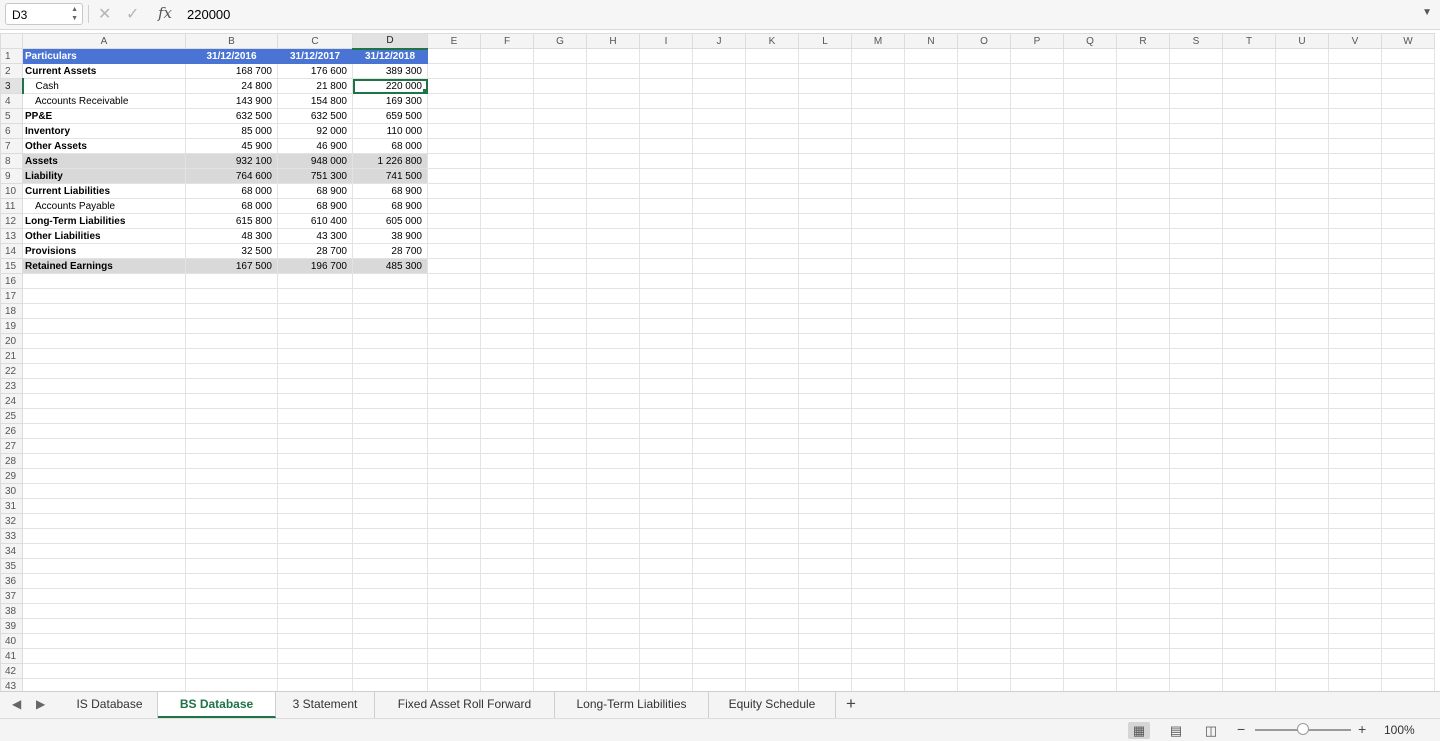 The height and width of the screenshot is (741, 1440). I want to click on cell-r28, so click(1143, 461).